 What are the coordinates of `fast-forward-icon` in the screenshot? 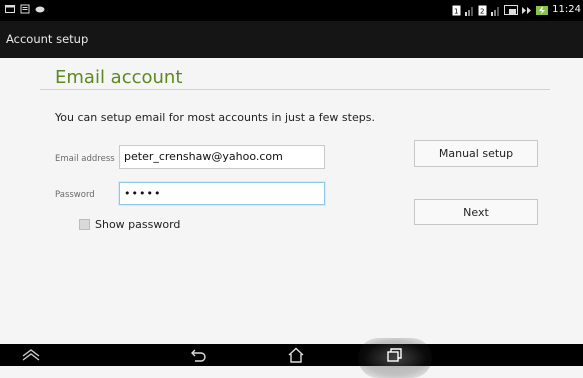 It's located at (527, 10).